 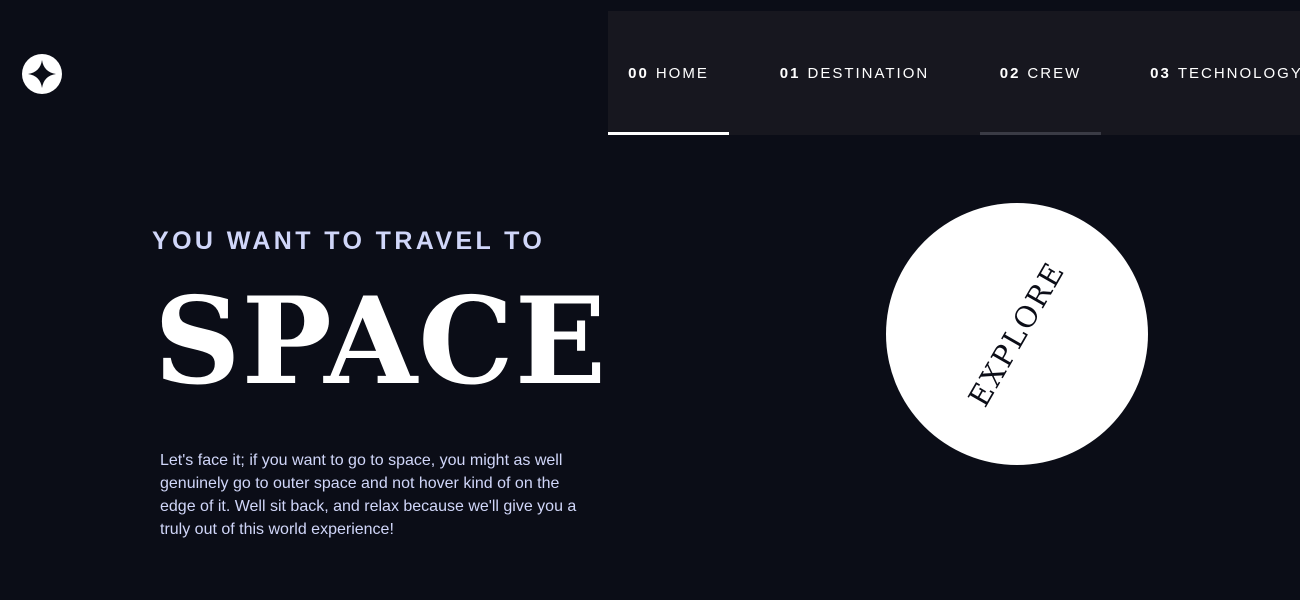 I want to click on nav-item-crew: 02 CREW, so click(x=1040, y=73).